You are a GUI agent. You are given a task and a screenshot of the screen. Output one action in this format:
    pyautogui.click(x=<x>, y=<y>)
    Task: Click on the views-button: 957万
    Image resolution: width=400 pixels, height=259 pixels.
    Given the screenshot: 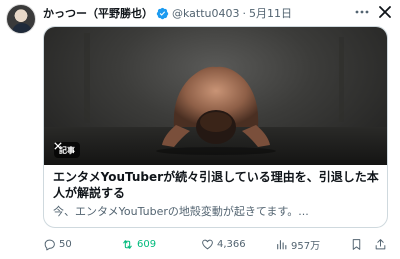 What is the action you would take?
    pyautogui.click(x=297, y=244)
    